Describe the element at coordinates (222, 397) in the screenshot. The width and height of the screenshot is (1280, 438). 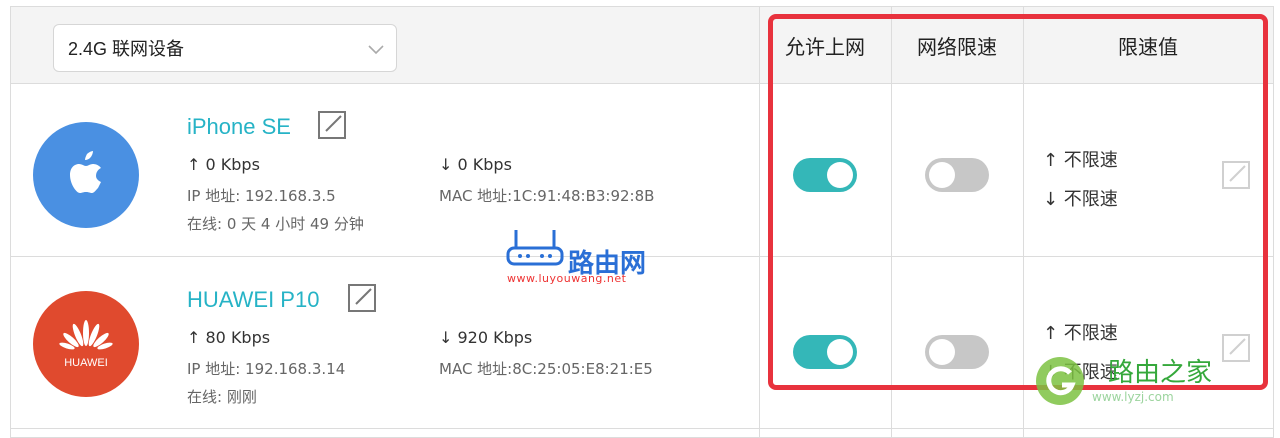
I see `online-duration: 在线: 刚刚` at that location.